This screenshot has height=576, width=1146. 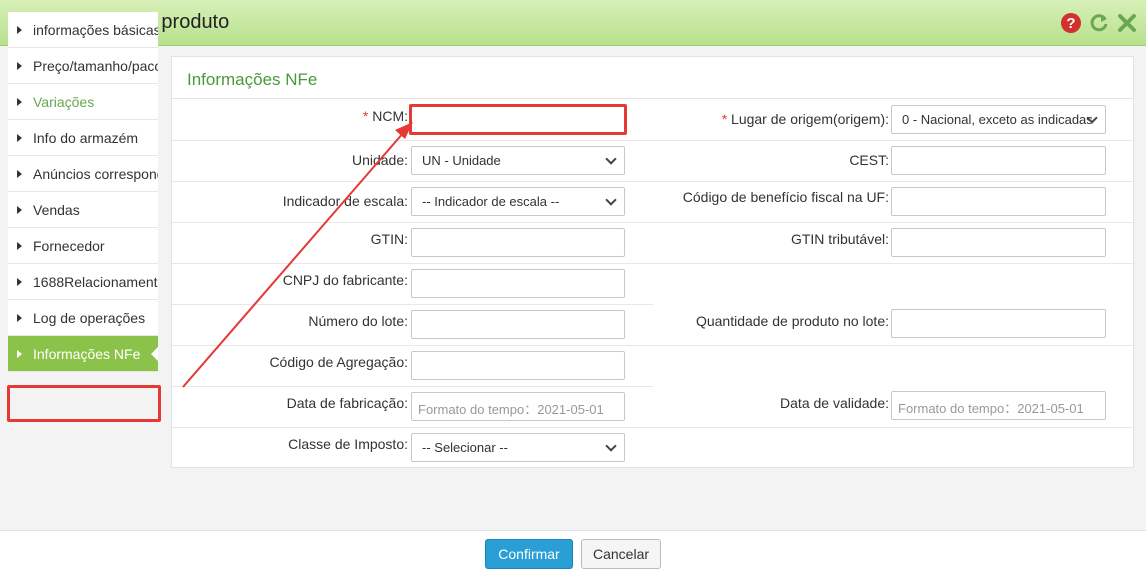 I want to click on data-validade-label: Data de validade:, so click(x=834, y=403).